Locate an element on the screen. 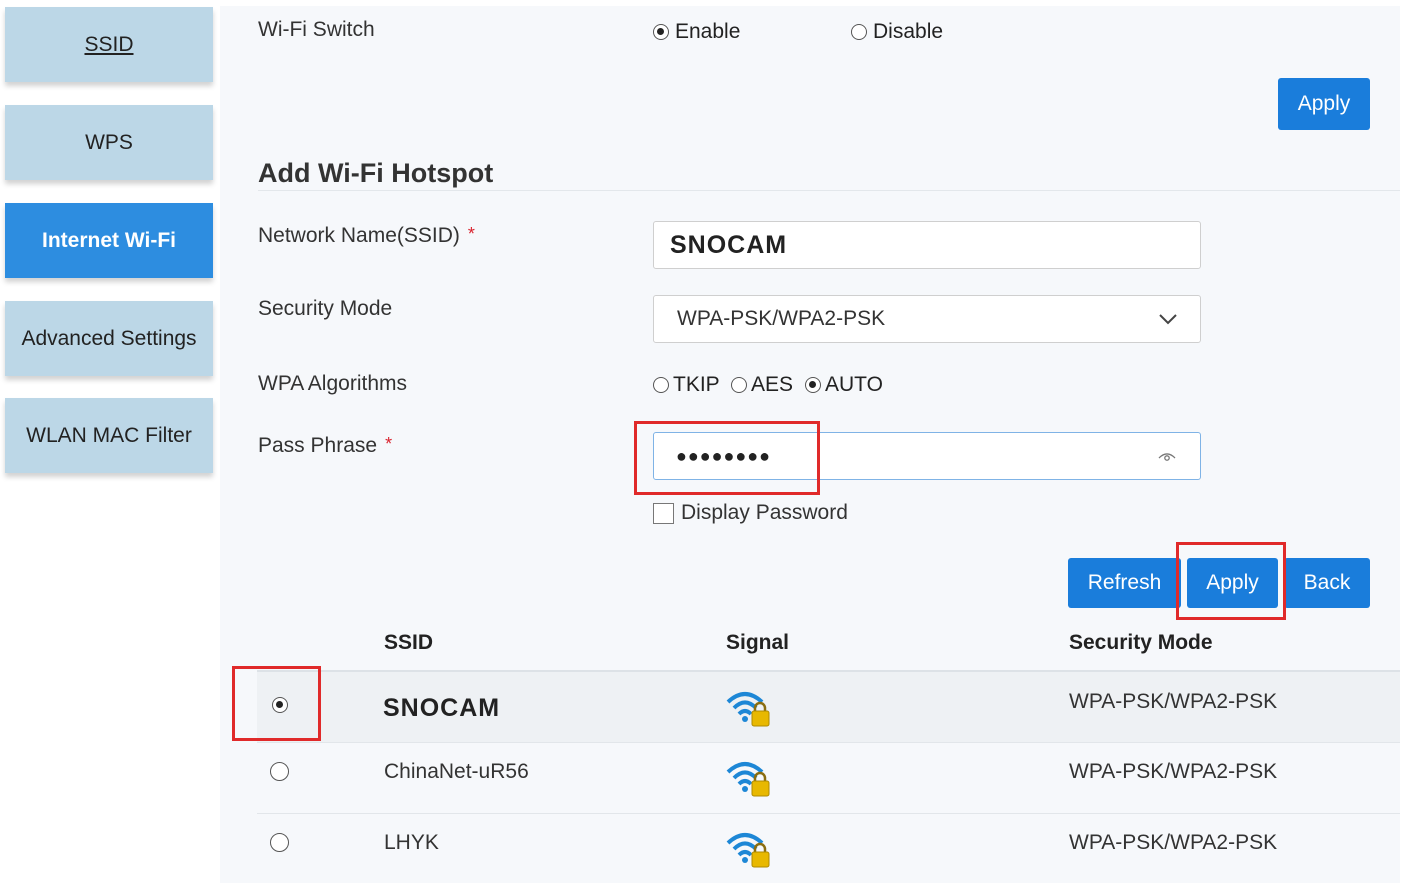  sidebar-item-internet-wifi: Internet Wi-Fi is located at coordinates (109, 240).